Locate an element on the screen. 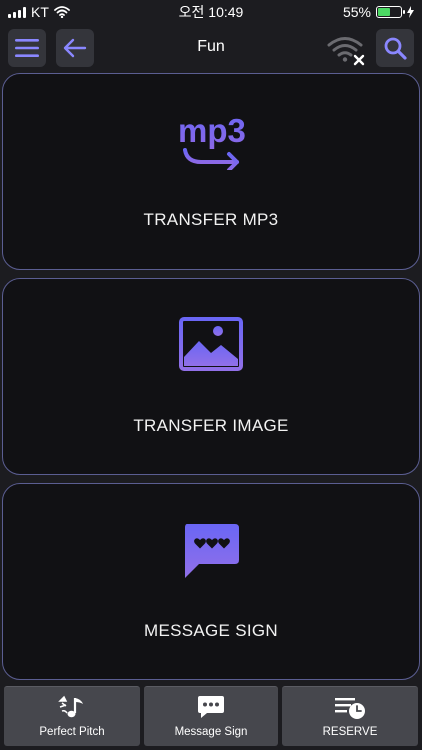 The image size is (422, 750). transfer-mp3-label: TRANSFER MP3 is located at coordinates (211, 219).